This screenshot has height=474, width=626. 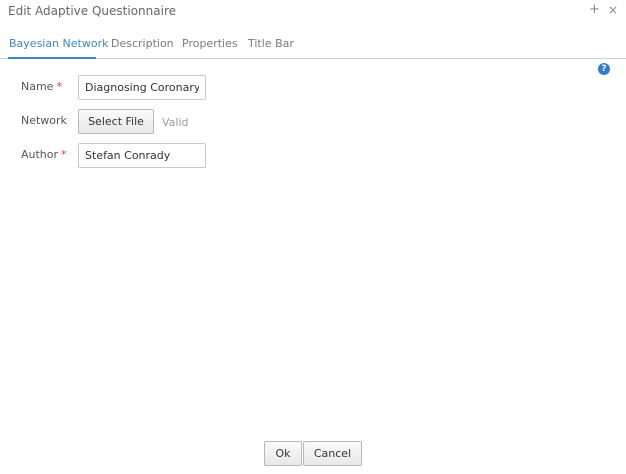 What do you see at coordinates (59, 44) in the screenshot?
I see `tab-bayesian-network: Bayesian Network` at bounding box center [59, 44].